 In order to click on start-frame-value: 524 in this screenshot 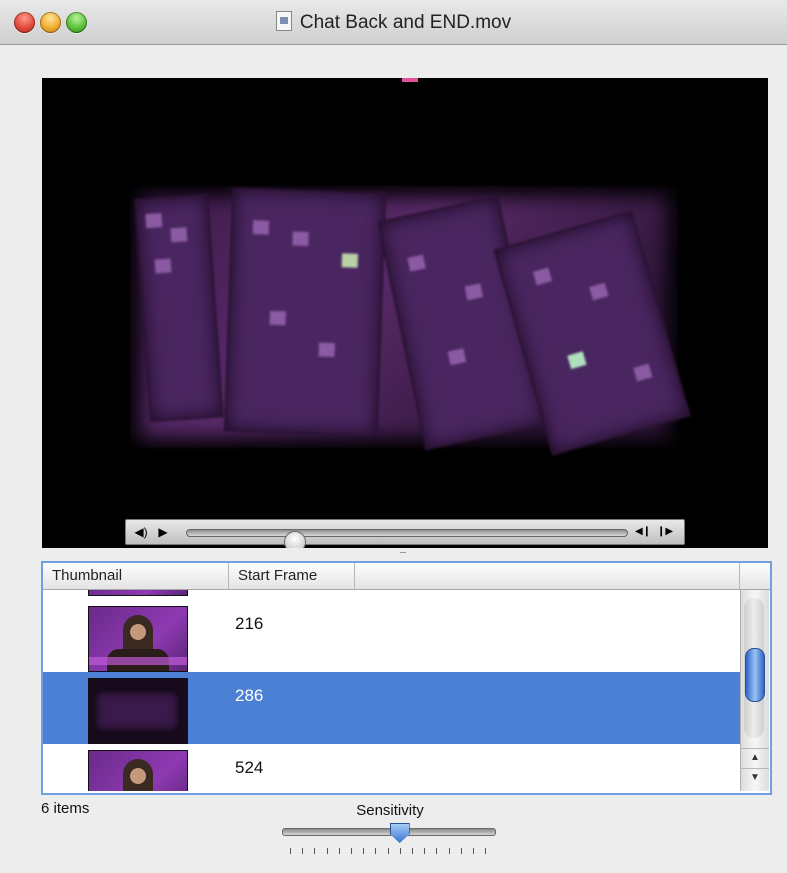, I will do `click(249, 767)`.